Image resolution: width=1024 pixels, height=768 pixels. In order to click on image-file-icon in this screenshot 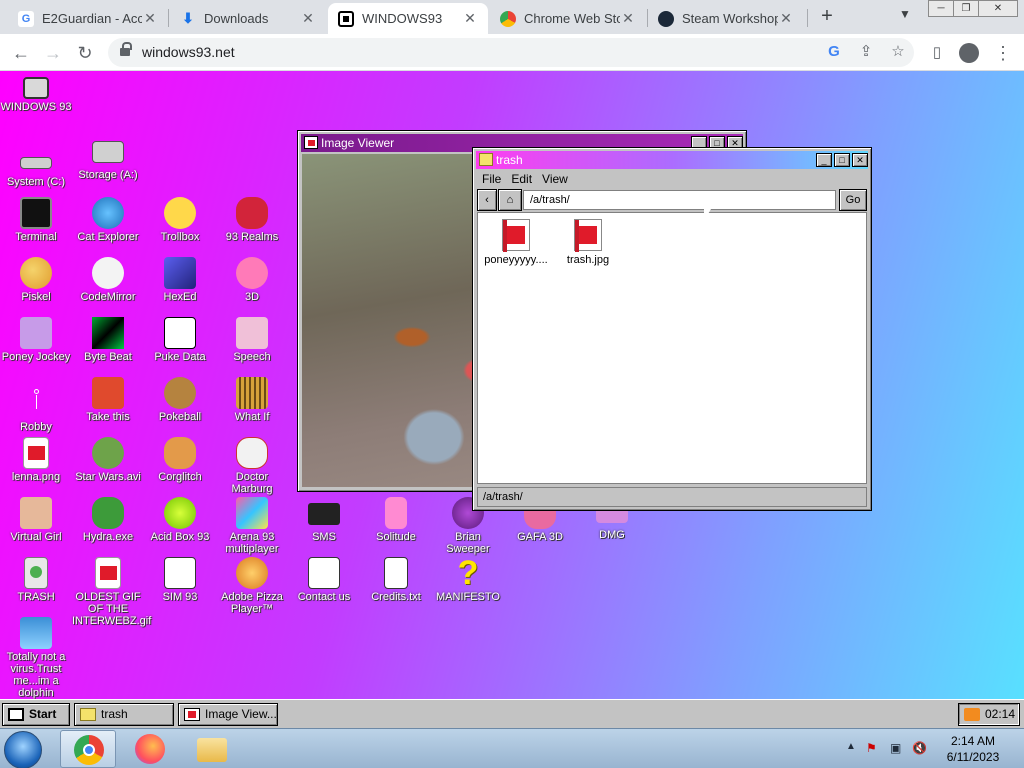, I will do `click(36, 453)`.